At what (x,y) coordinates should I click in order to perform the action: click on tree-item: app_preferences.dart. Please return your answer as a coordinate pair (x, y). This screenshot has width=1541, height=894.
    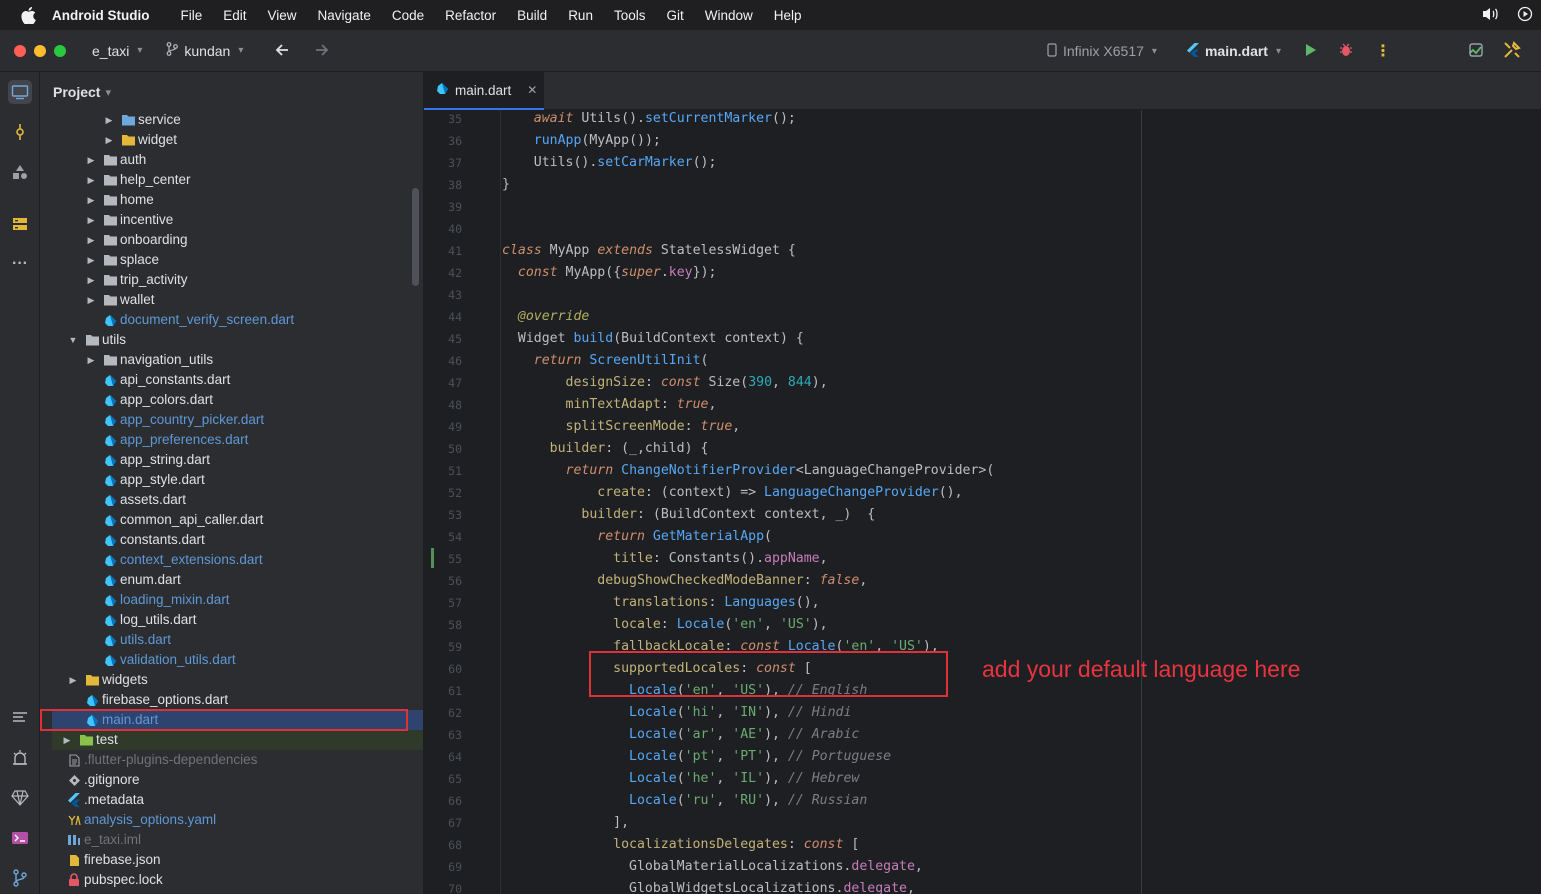
    Looking at the image, I should click on (231, 440).